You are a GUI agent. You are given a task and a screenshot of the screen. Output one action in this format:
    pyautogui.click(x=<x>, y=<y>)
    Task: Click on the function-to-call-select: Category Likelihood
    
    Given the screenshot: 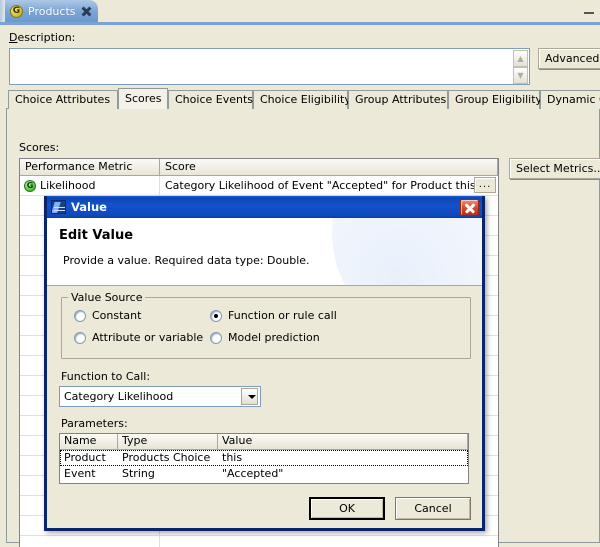 What is the action you would take?
    pyautogui.click(x=160, y=396)
    